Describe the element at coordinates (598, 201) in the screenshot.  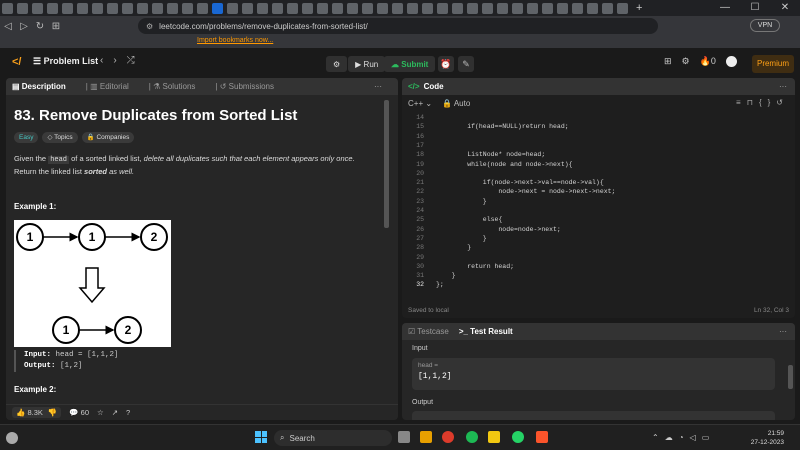
I see `code-line: 23 }` at that location.